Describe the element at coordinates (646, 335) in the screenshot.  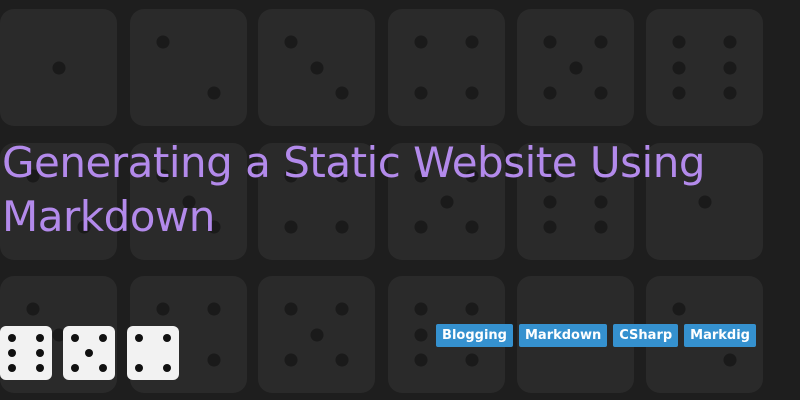
I see `tag-csharp: CSharp` at that location.